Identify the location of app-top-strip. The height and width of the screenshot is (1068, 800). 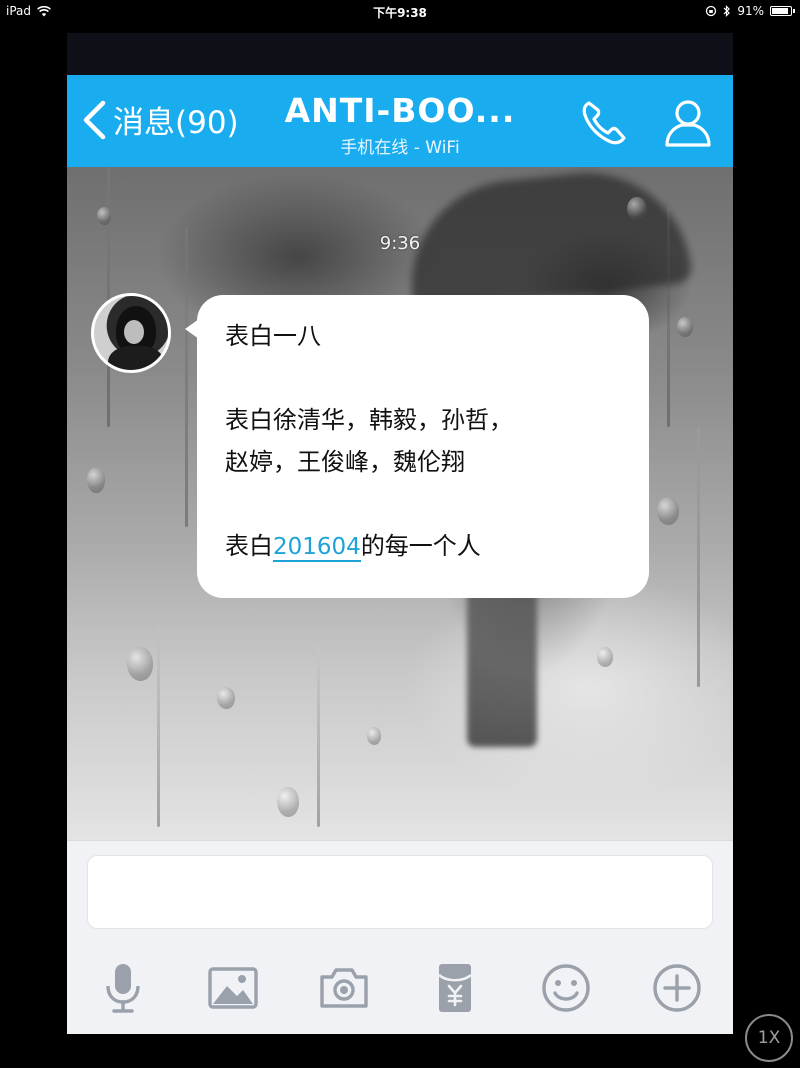
(400, 54).